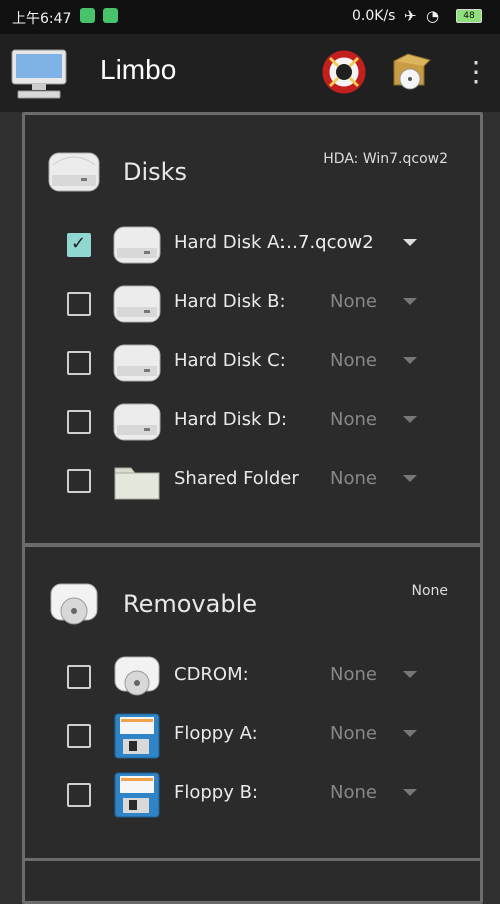  What do you see at coordinates (79, 677) in the screenshot?
I see `checkbox-cdrom` at bounding box center [79, 677].